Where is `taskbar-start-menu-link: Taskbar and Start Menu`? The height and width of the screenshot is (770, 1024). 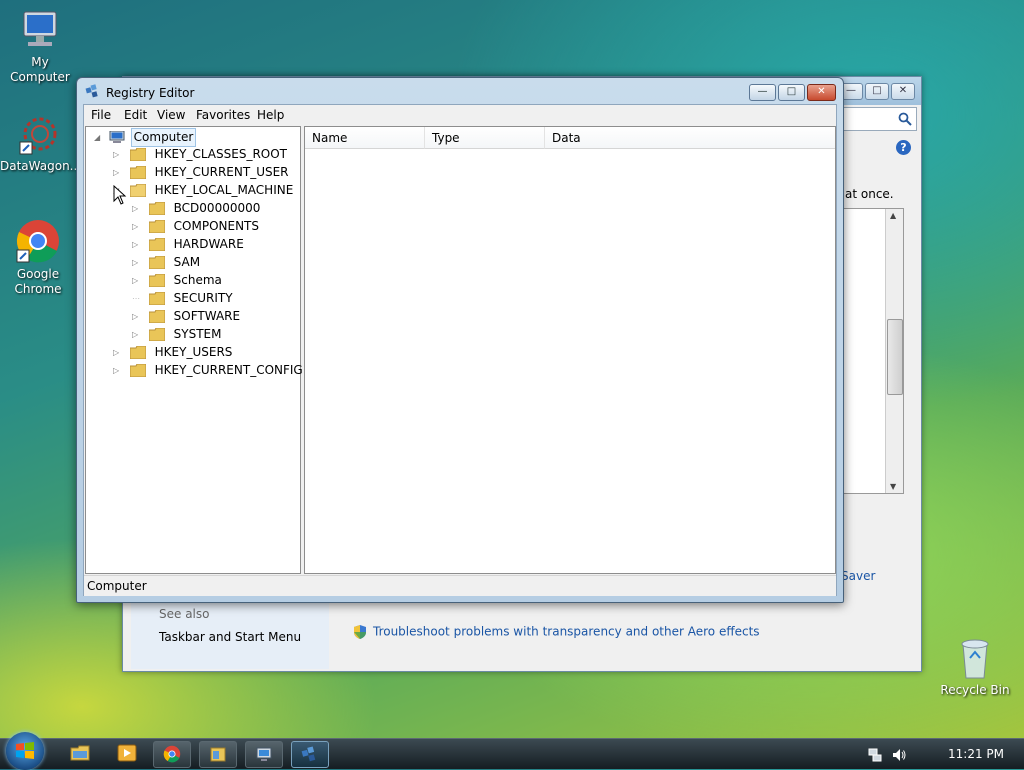 taskbar-start-menu-link: Taskbar and Start Menu is located at coordinates (230, 637).